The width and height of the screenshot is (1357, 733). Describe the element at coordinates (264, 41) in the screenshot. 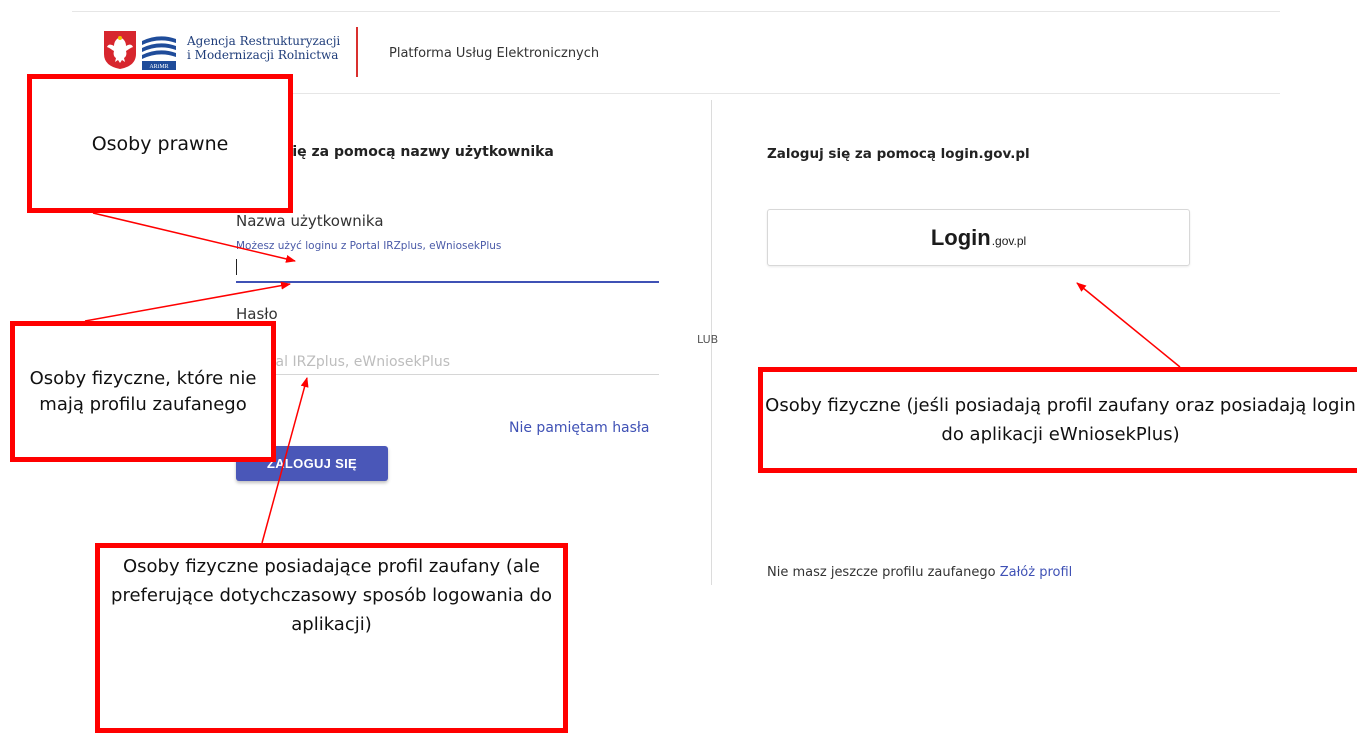

I see `agency-name-line1: Agencja Restrukturyzacji` at that location.